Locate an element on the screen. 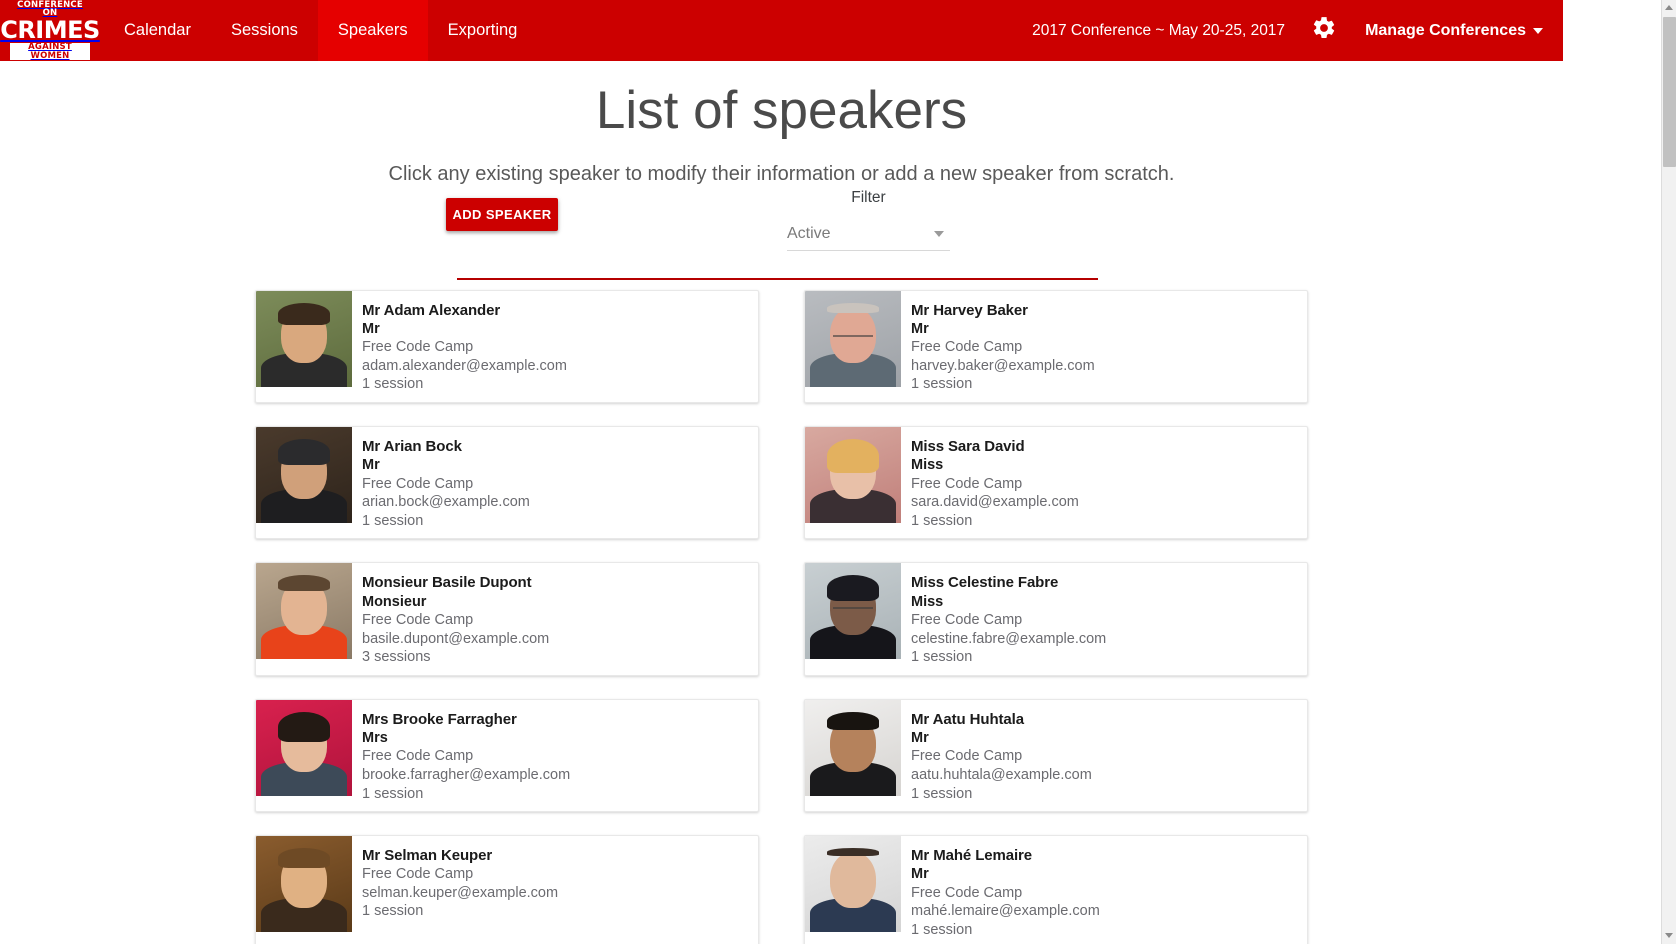 The height and width of the screenshot is (944, 1676). speaker-title: Mrs is located at coordinates (375, 737).